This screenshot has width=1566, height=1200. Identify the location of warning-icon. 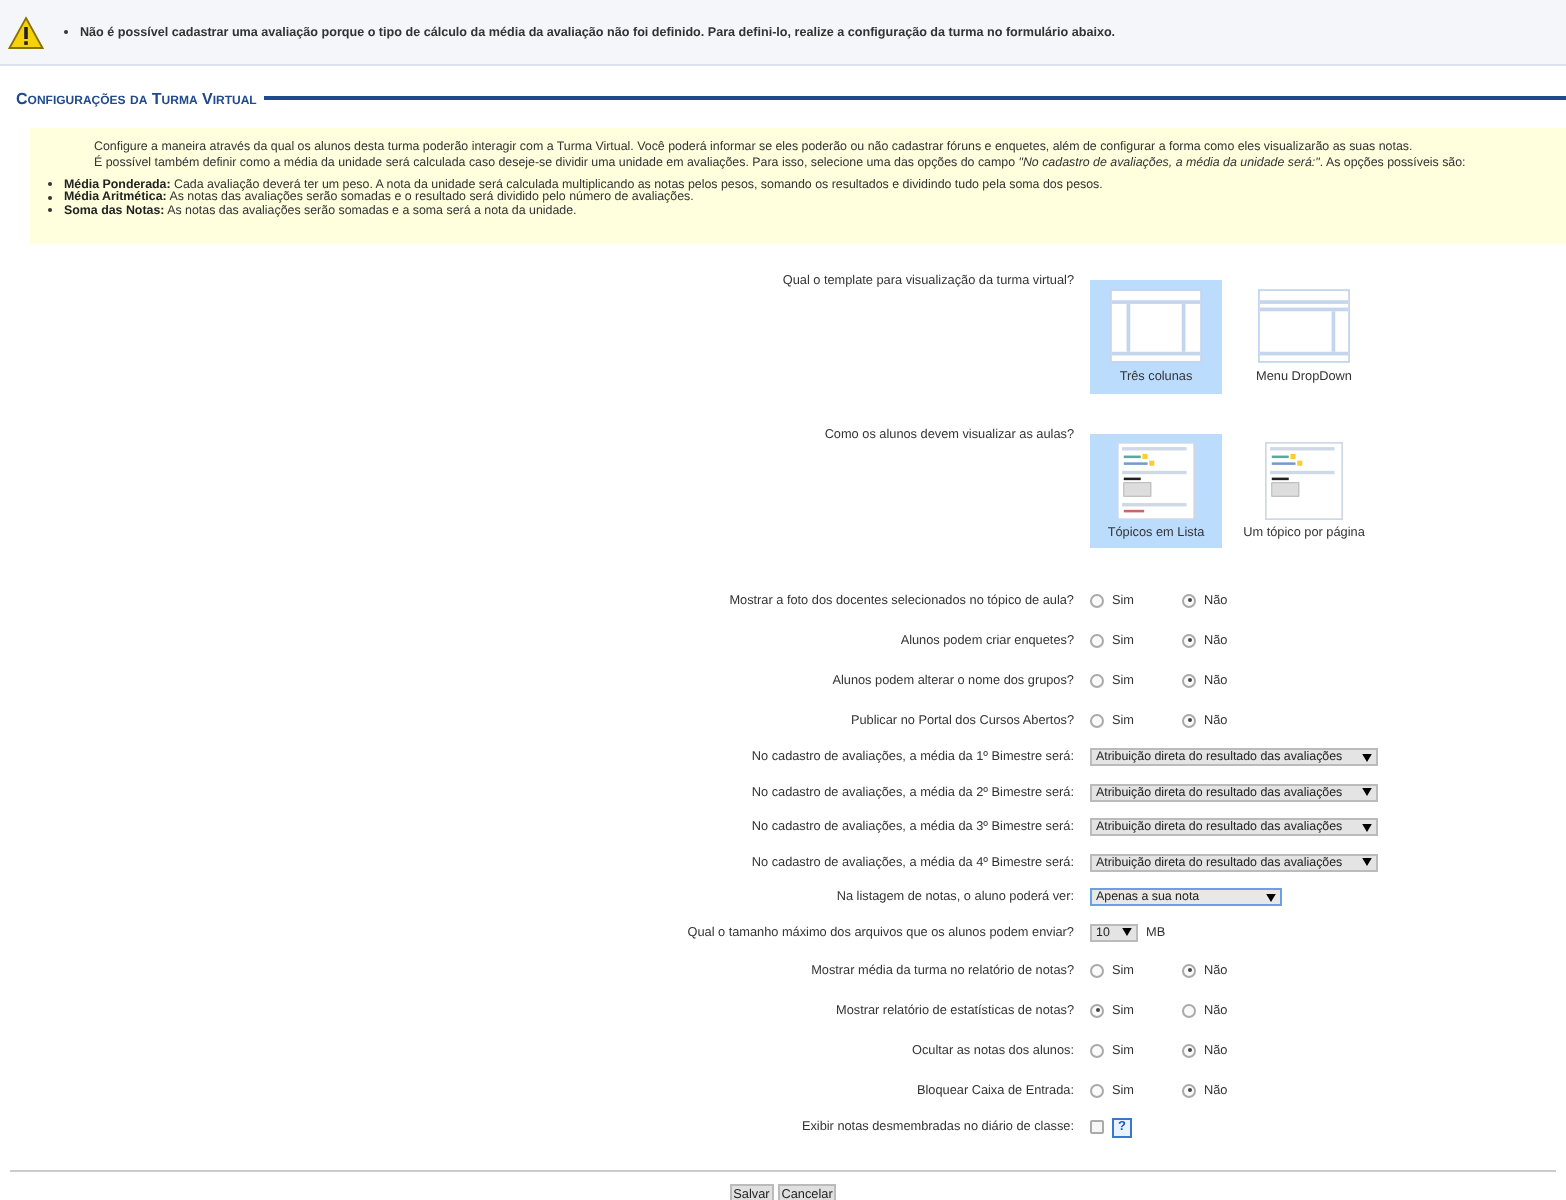
(26, 32).